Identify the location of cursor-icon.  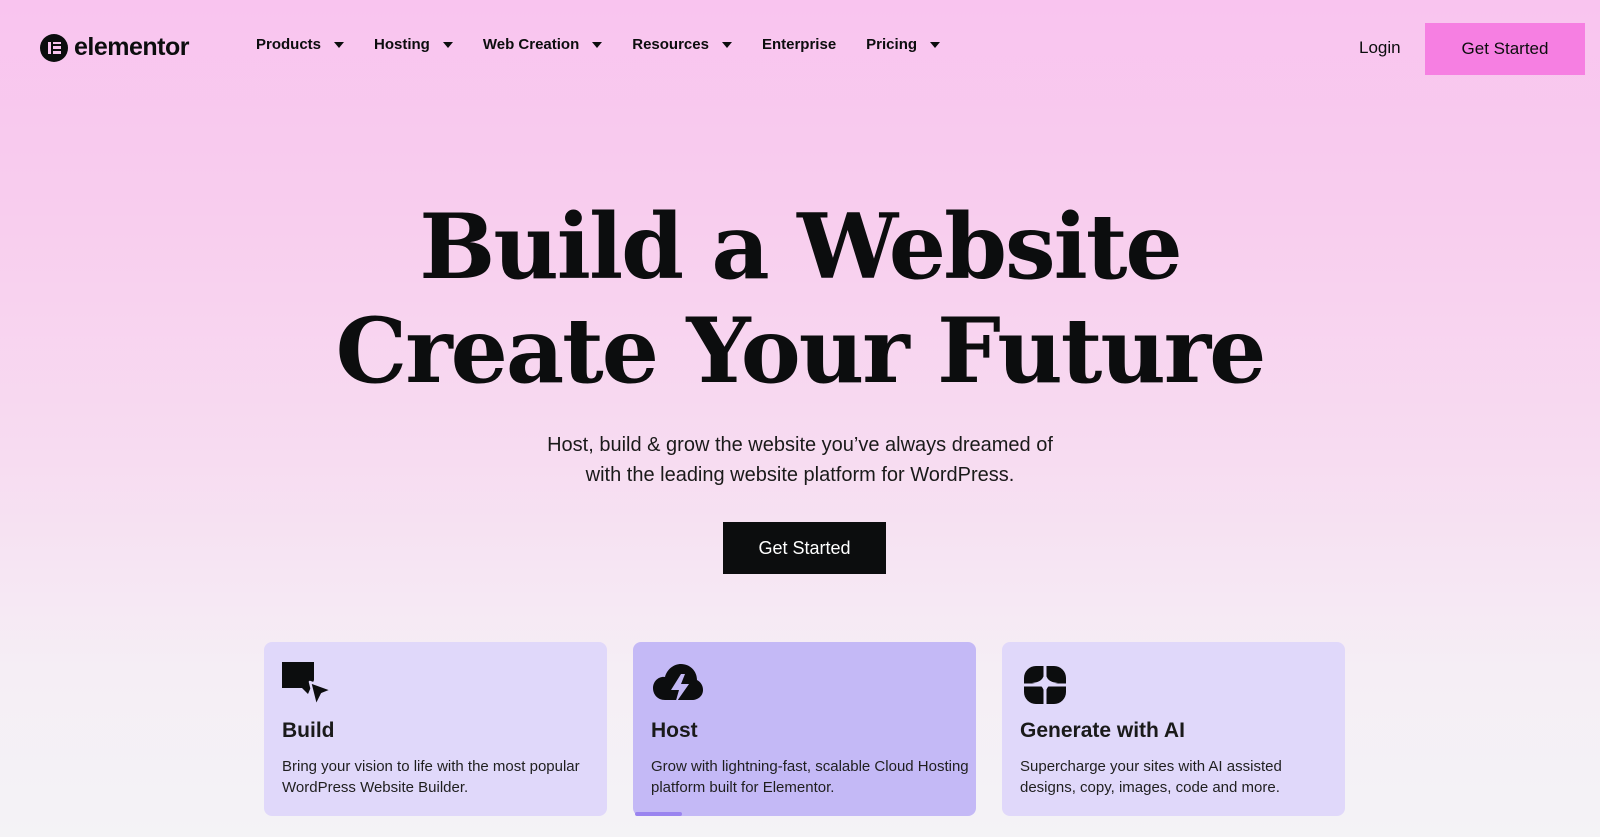
(308, 685).